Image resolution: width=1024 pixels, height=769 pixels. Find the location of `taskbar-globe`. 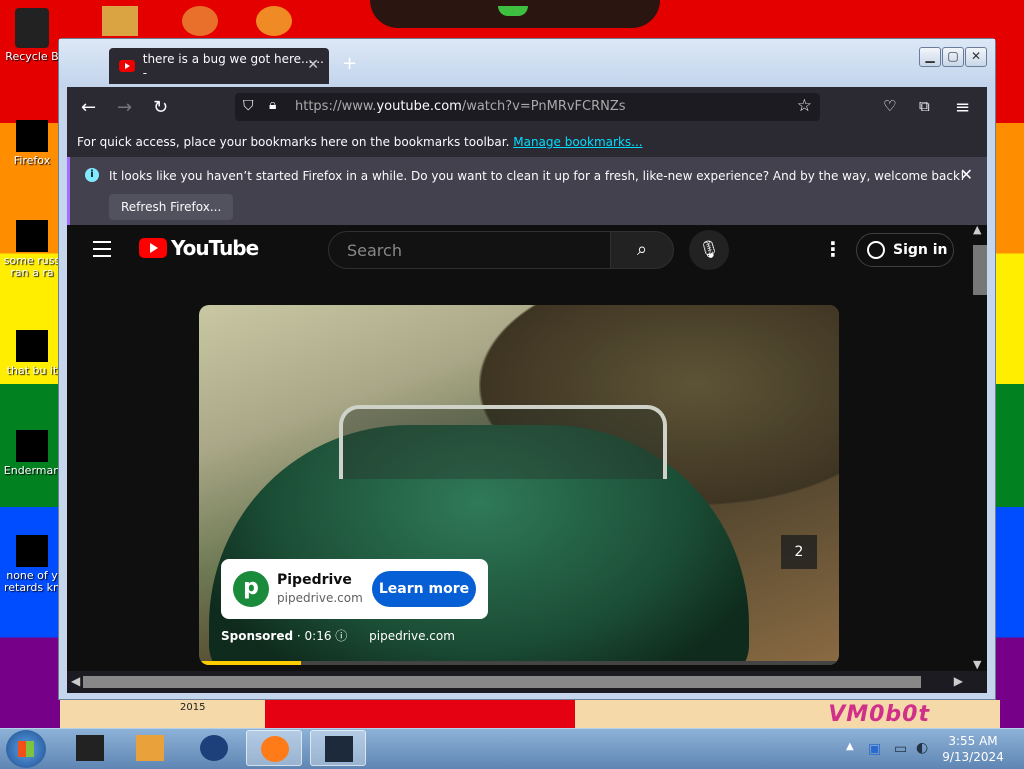

taskbar-globe is located at coordinates (214, 748).